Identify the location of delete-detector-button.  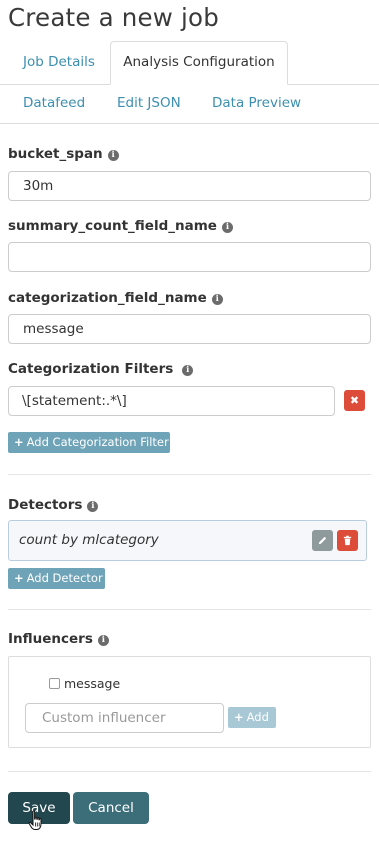
(347, 540).